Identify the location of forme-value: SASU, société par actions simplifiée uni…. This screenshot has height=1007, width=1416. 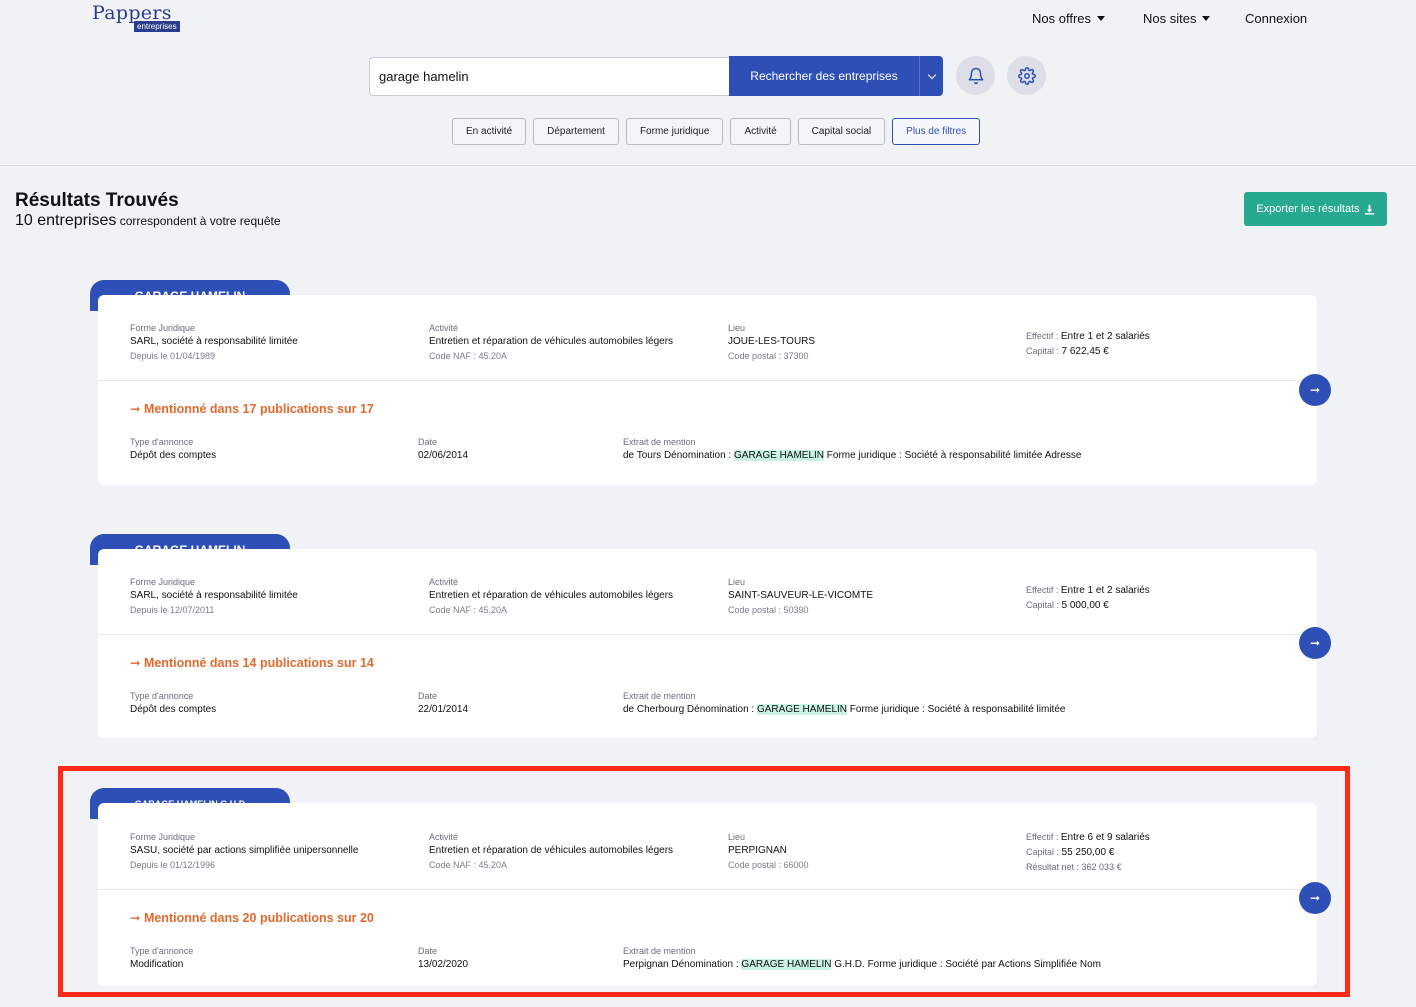
(244, 850).